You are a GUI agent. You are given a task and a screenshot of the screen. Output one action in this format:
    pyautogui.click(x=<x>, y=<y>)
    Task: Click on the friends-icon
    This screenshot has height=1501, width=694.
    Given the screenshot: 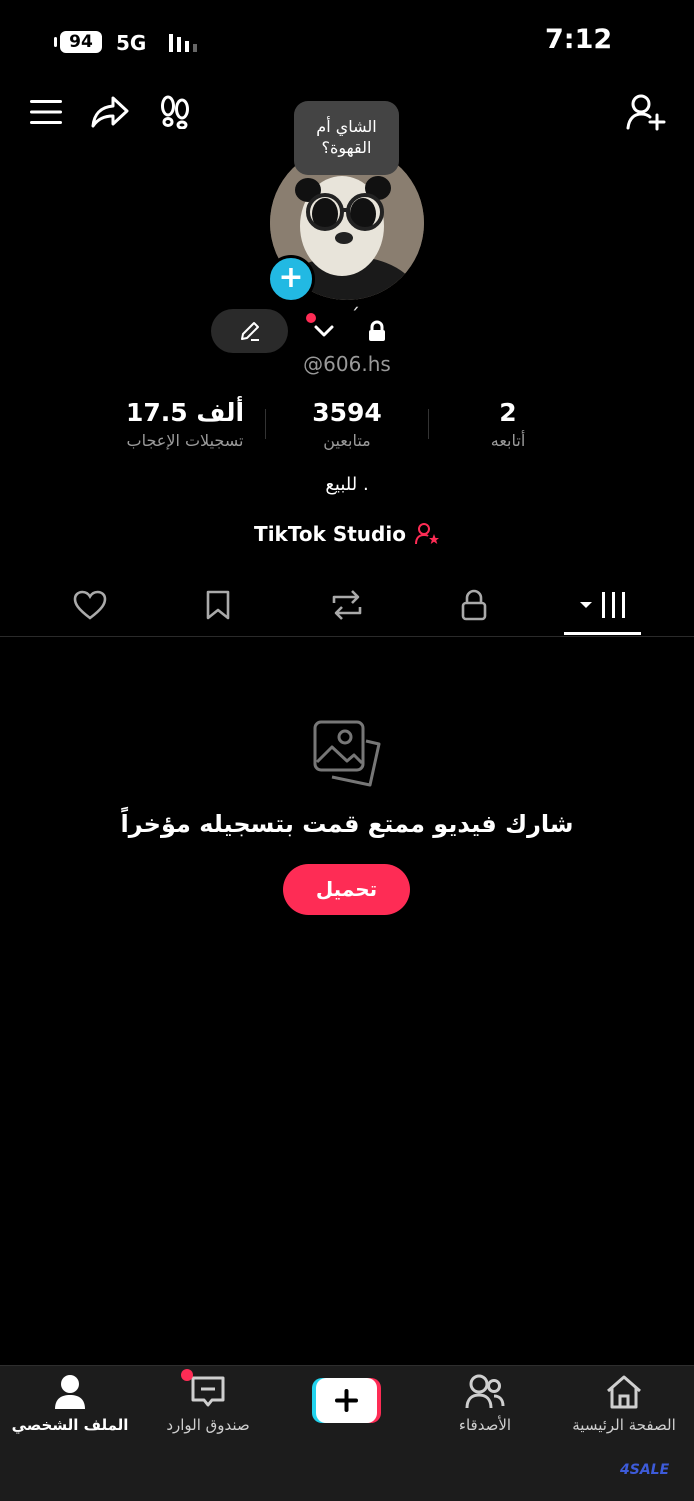 What is the action you would take?
    pyautogui.click(x=485, y=1391)
    